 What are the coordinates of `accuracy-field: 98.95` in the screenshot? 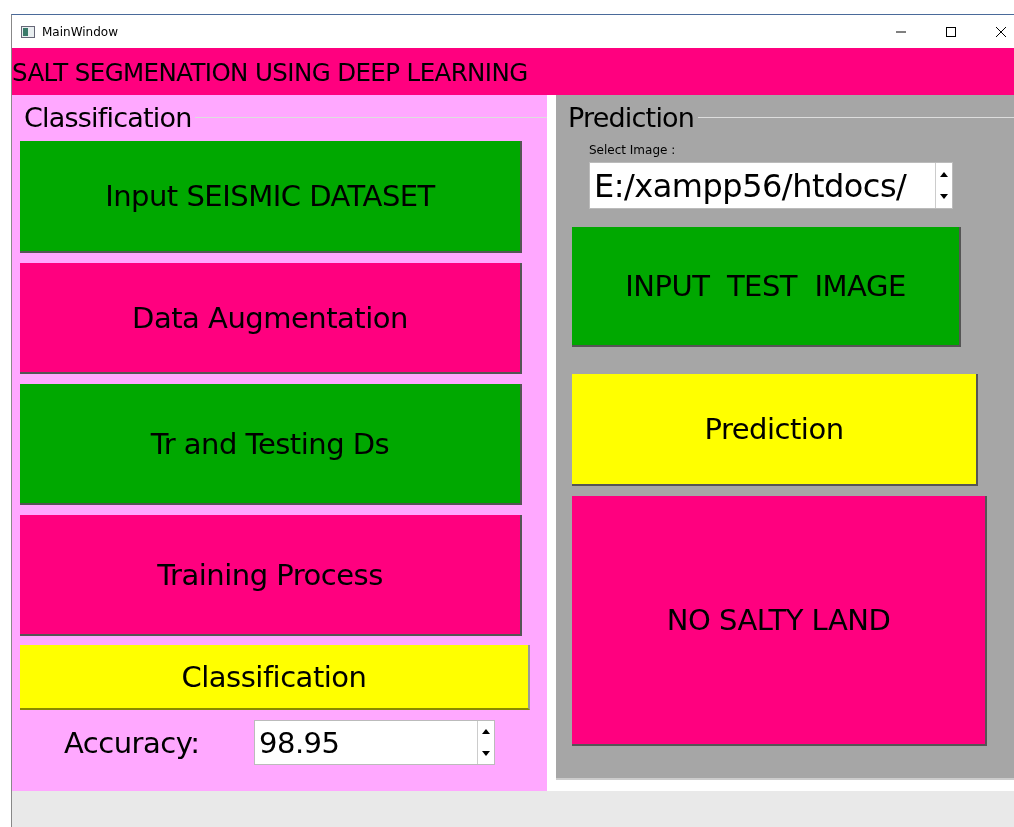 It's located at (374, 742).